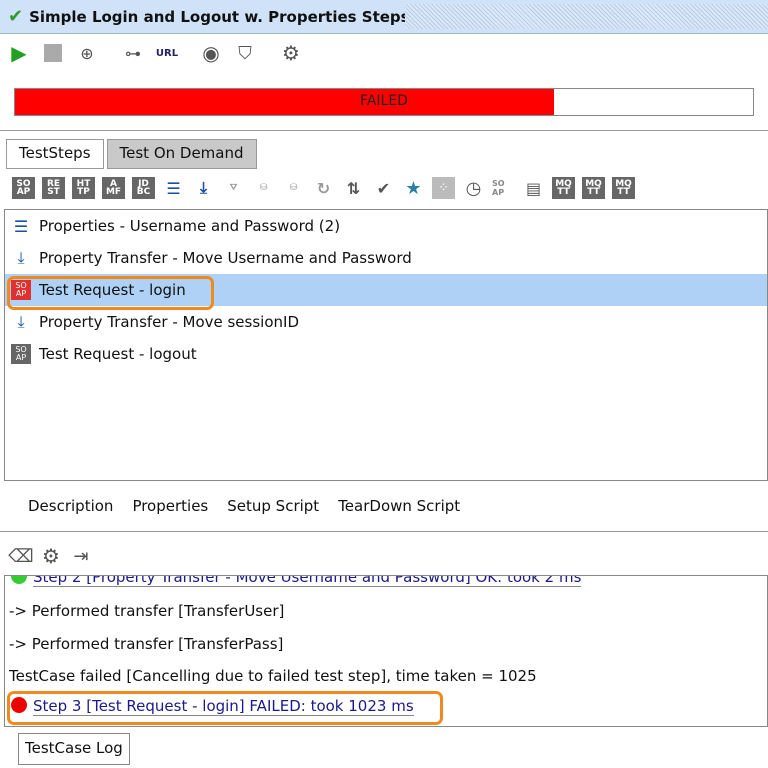 The width and height of the screenshot is (768, 768). What do you see at coordinates (623, 188) in the screenshot?
I see `add-mqtt-drop-icon: MQ TT` at bounding box center [623, 188].